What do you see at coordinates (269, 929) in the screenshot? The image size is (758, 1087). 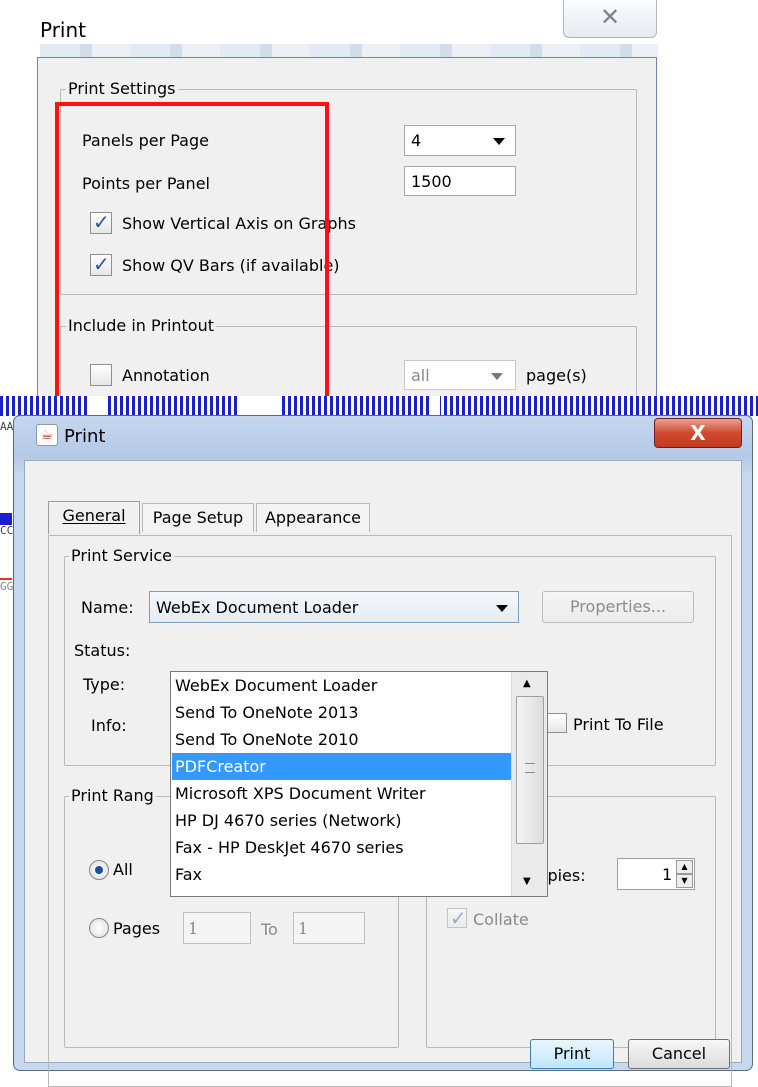 I see `to-label: To` at bounding box center [269, 929].